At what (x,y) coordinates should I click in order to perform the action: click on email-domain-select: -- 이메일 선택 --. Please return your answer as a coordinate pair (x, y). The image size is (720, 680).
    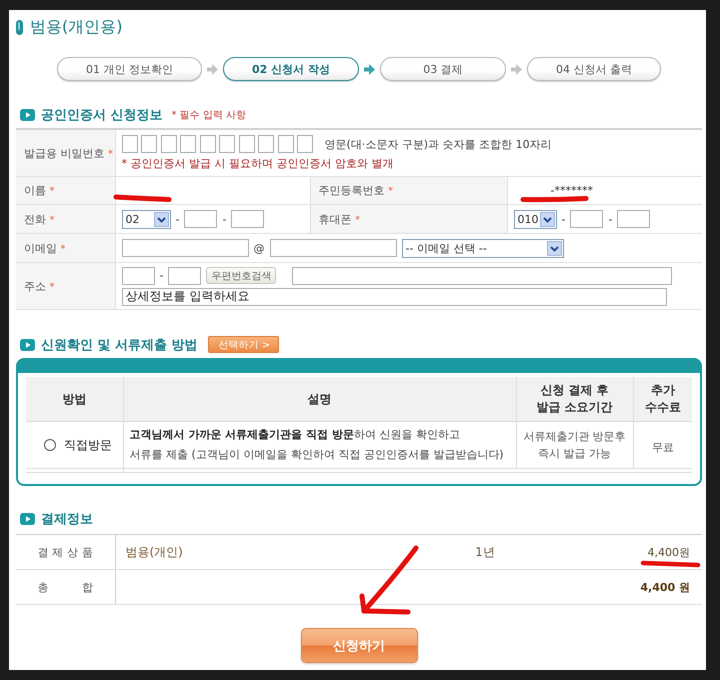
    Looking at the image, I should click on (483, 248).